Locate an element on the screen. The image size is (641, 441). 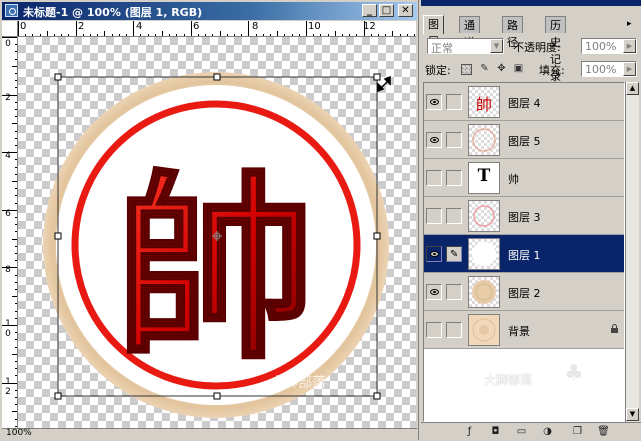
brush-icon: ✎ is located at coordinates (454, 254).